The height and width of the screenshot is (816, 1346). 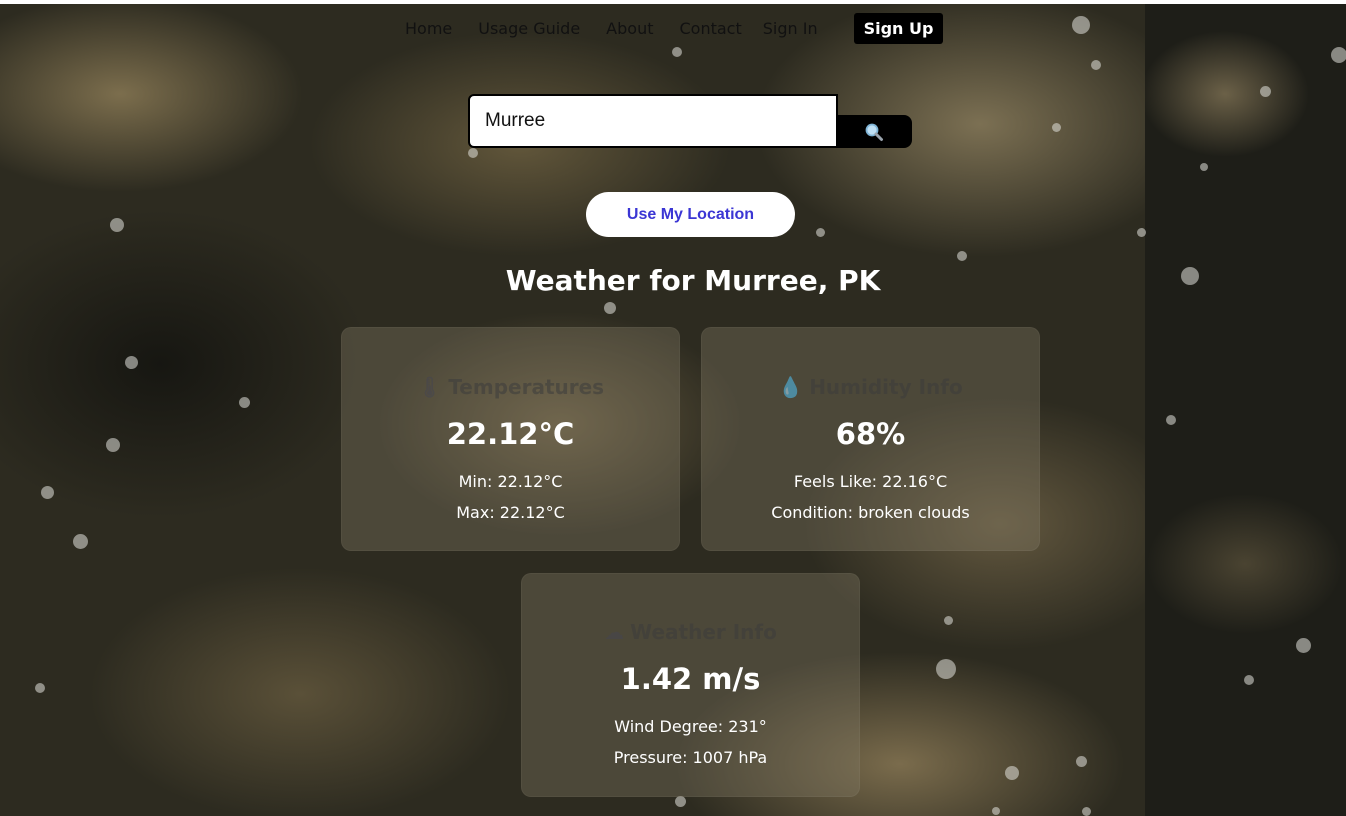 I want to click on humidity-card-heading: 💧 Humidity Info, so click(x=870, y=387).